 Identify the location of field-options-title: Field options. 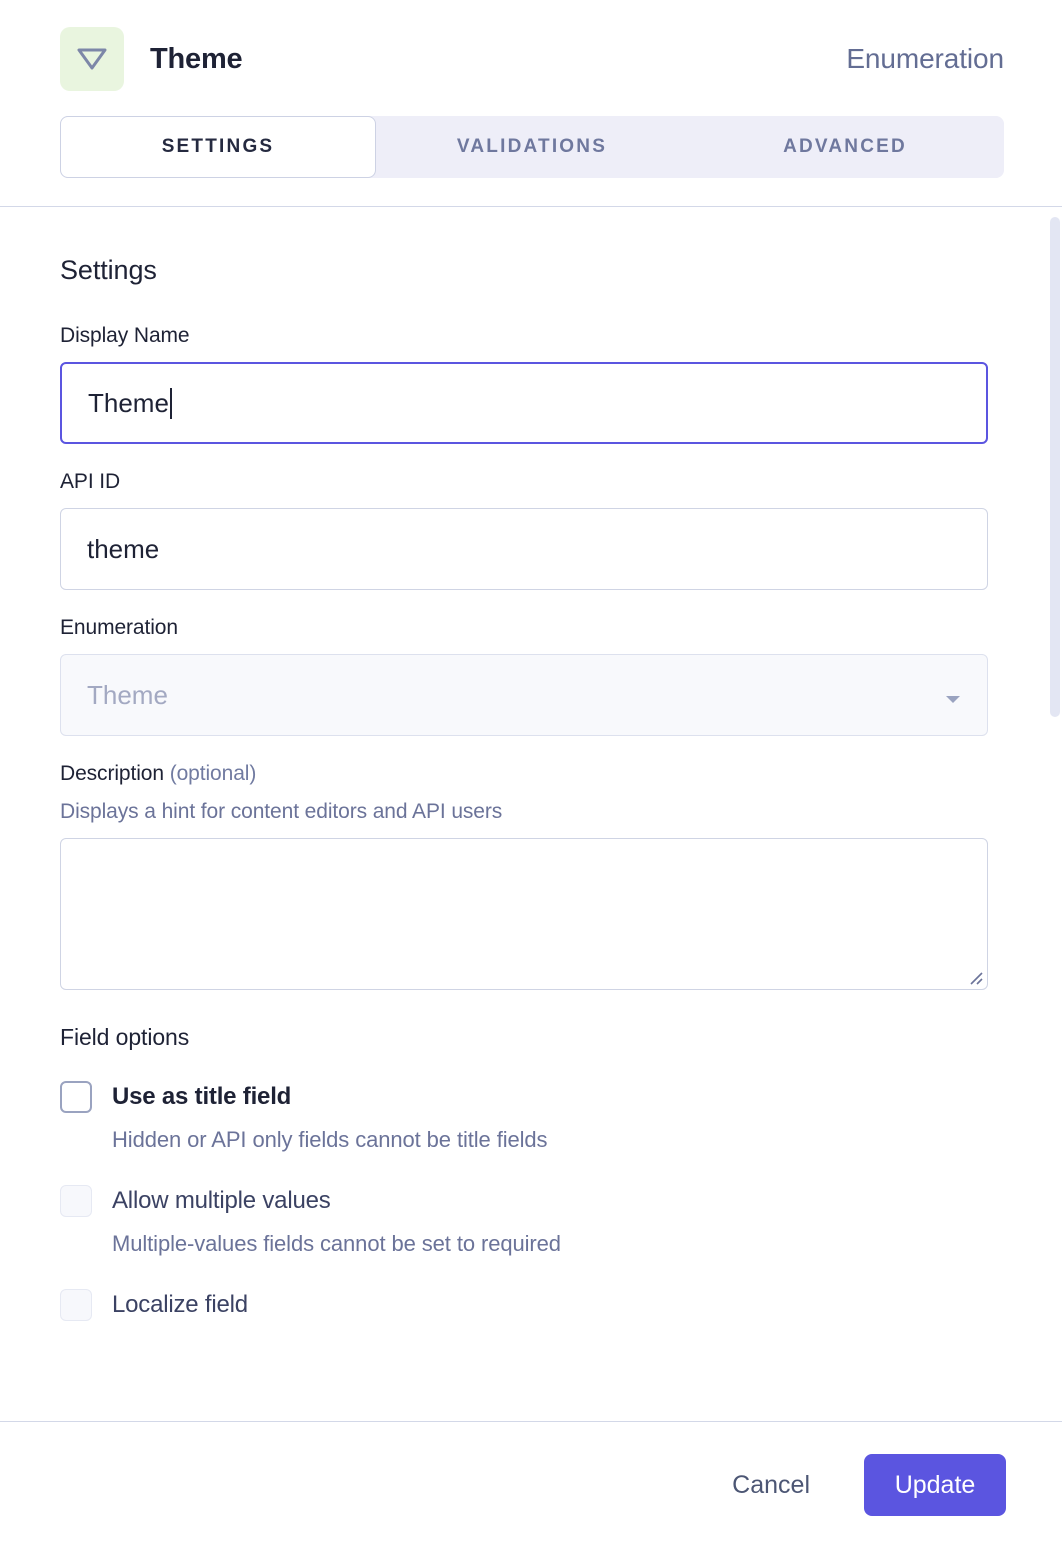
(125, 1037).